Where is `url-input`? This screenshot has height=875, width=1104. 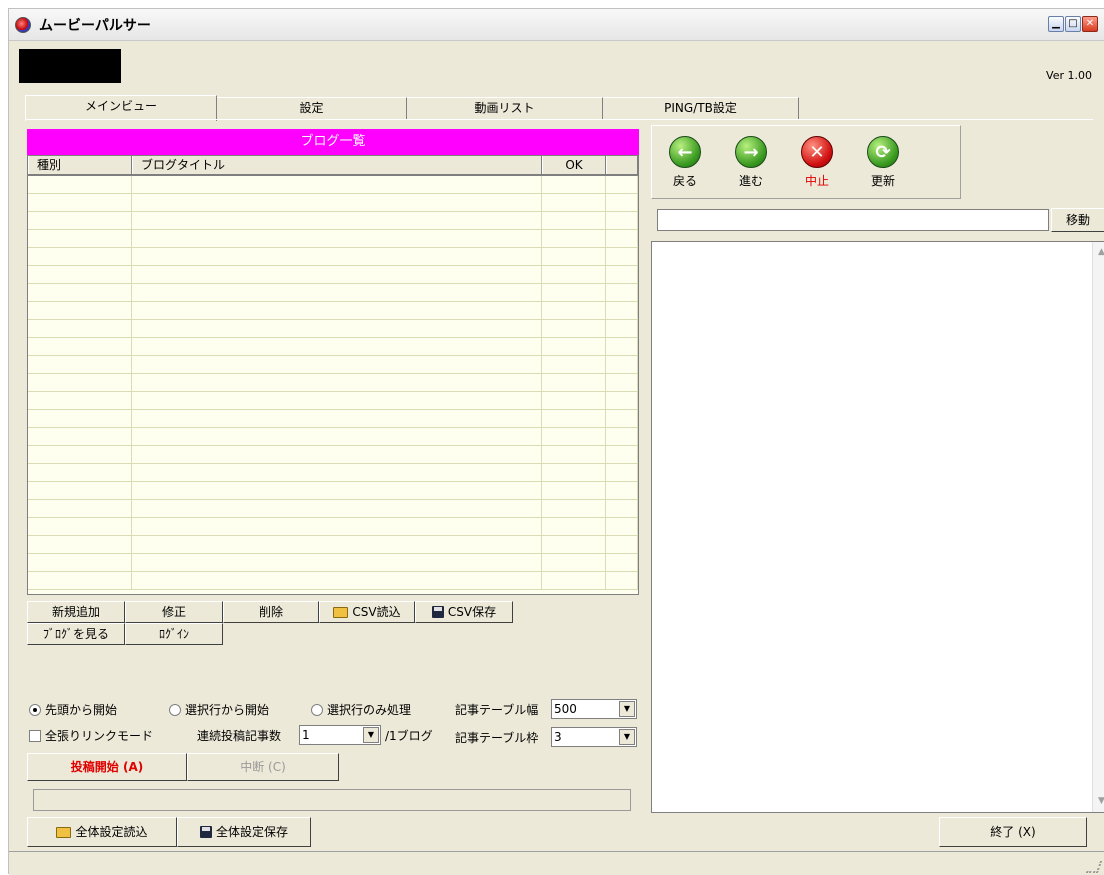 url-input is located at coordinates (853, 220).